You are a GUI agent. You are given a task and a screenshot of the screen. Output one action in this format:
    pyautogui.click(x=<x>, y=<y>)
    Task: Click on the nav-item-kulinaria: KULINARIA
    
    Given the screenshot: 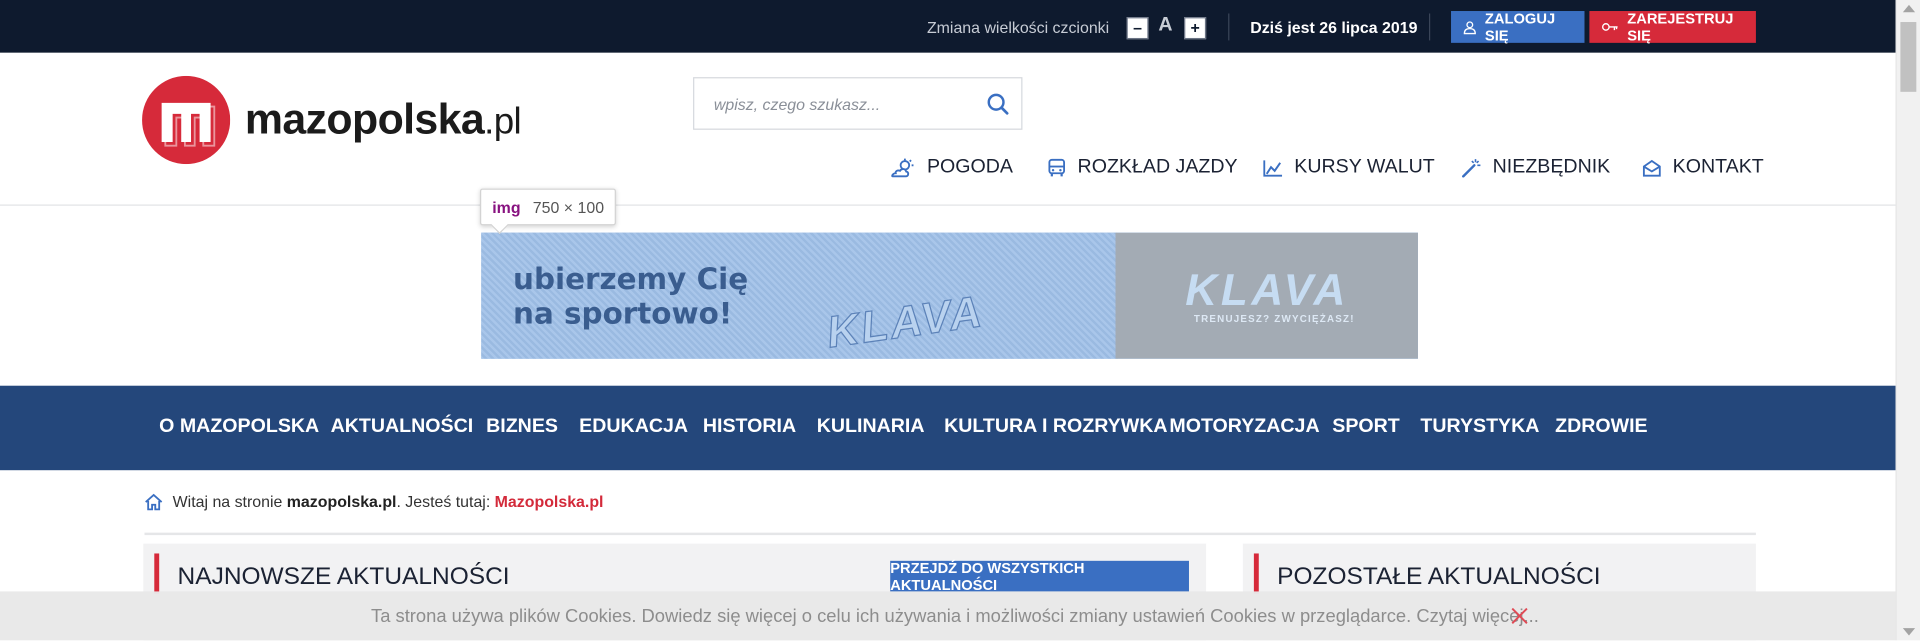 What is the action you would take?
    pyautogui.click(x=871, y=427)
    